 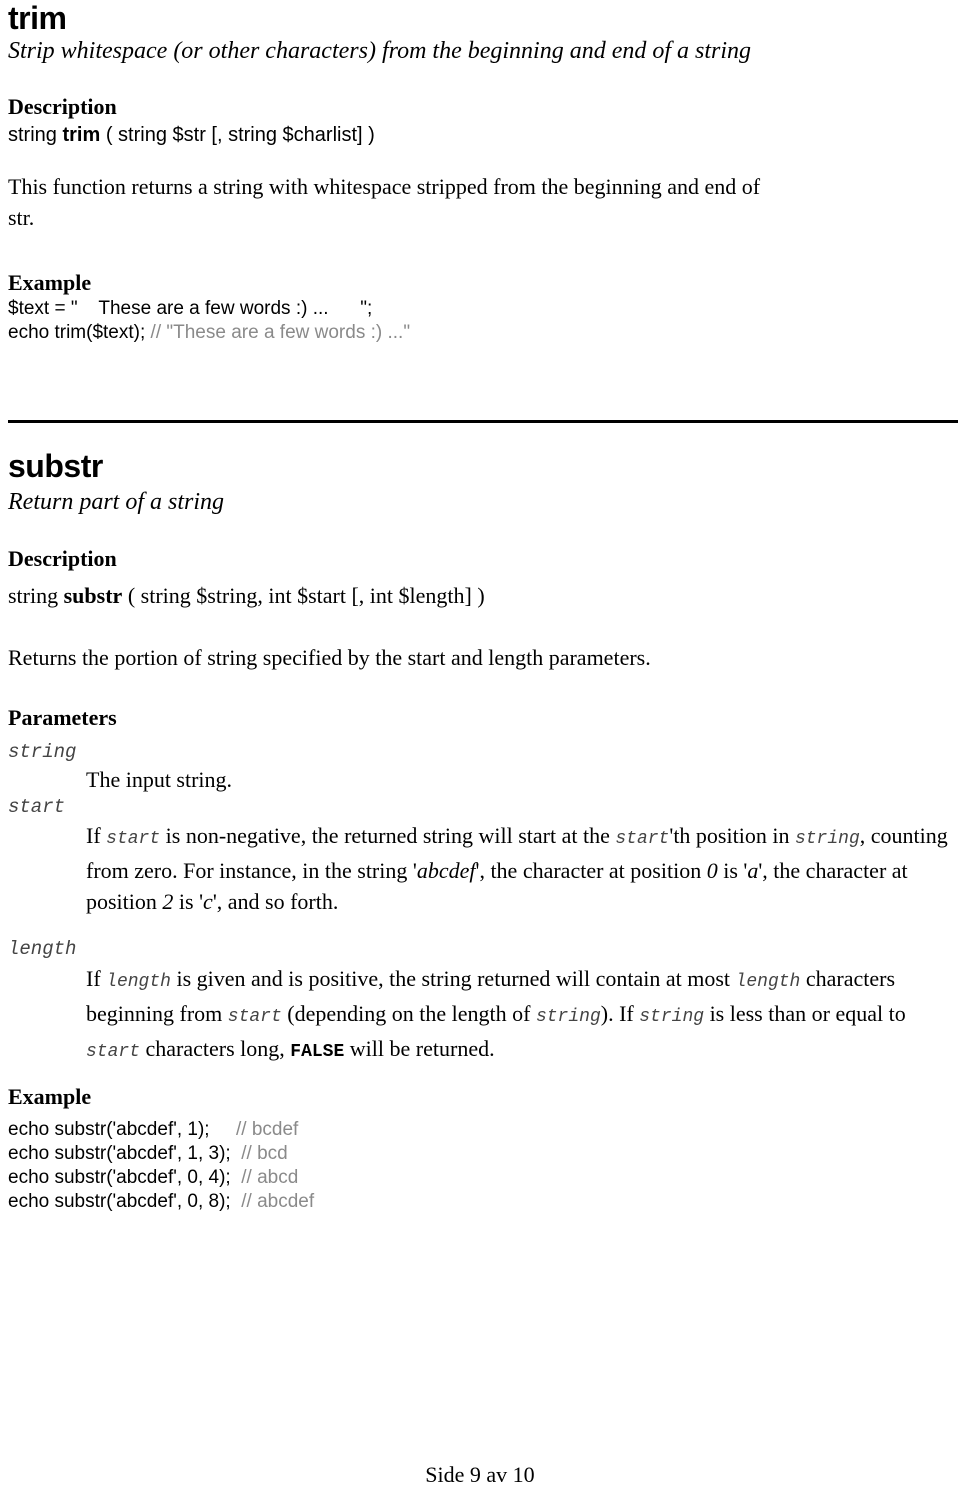 What do you see at coordinates (122, 1129) in the screenshot?
I see `example-code: echo substr('abcdef', 1);` at bounding box center [122, 1129].